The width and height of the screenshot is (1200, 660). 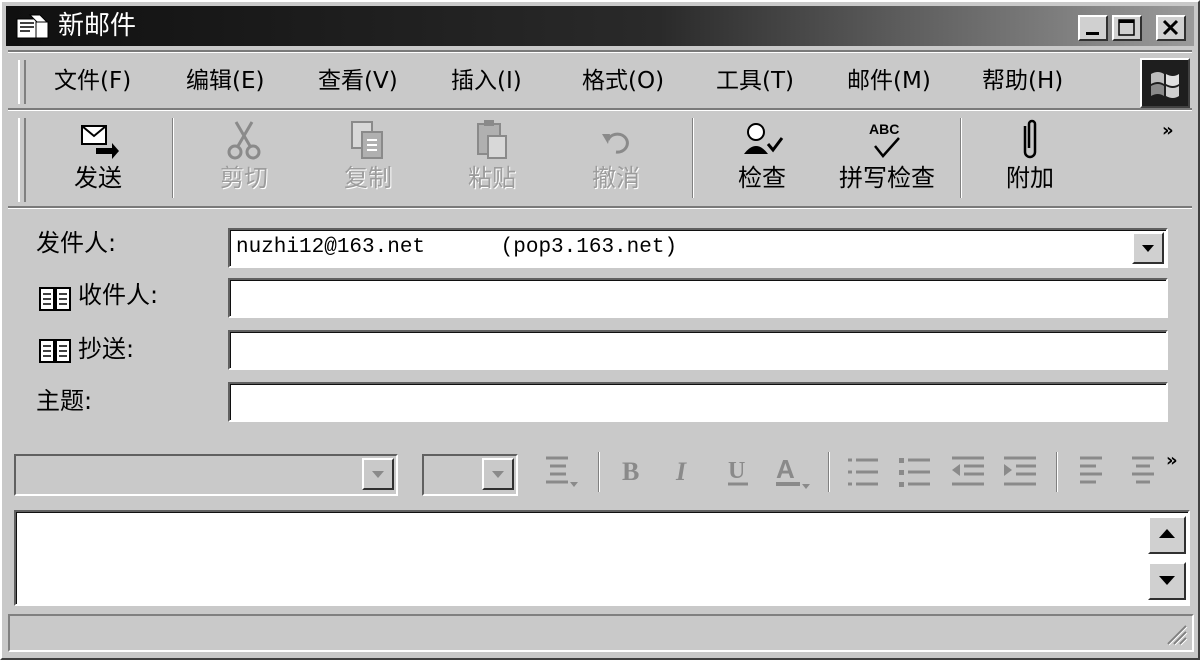 I want to click on windows-logo, so click(x=1165, y=83).